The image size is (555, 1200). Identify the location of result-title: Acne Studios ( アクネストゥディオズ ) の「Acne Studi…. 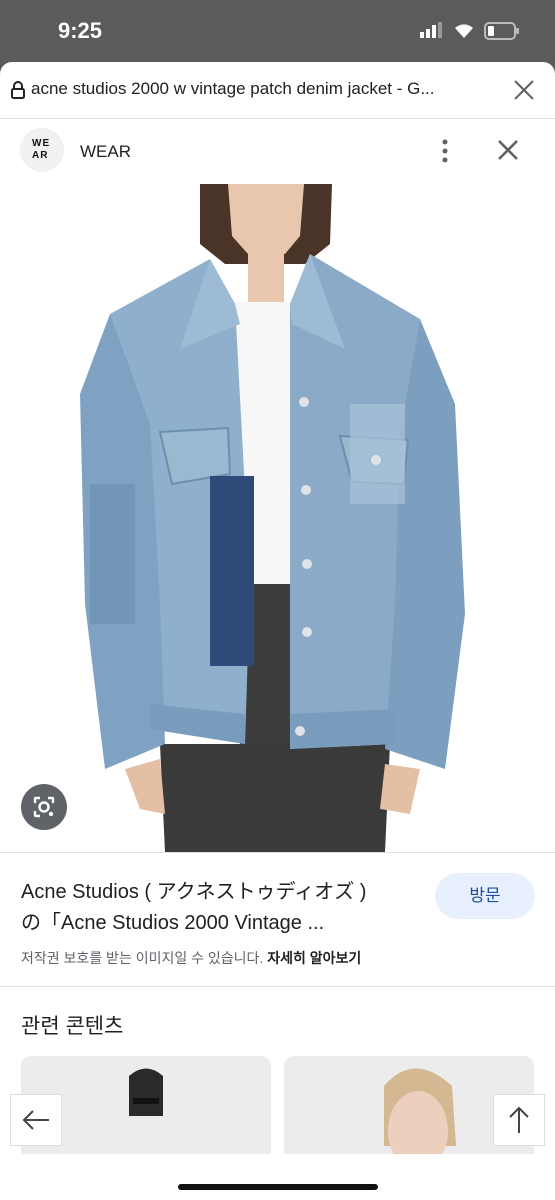
(216, 908).